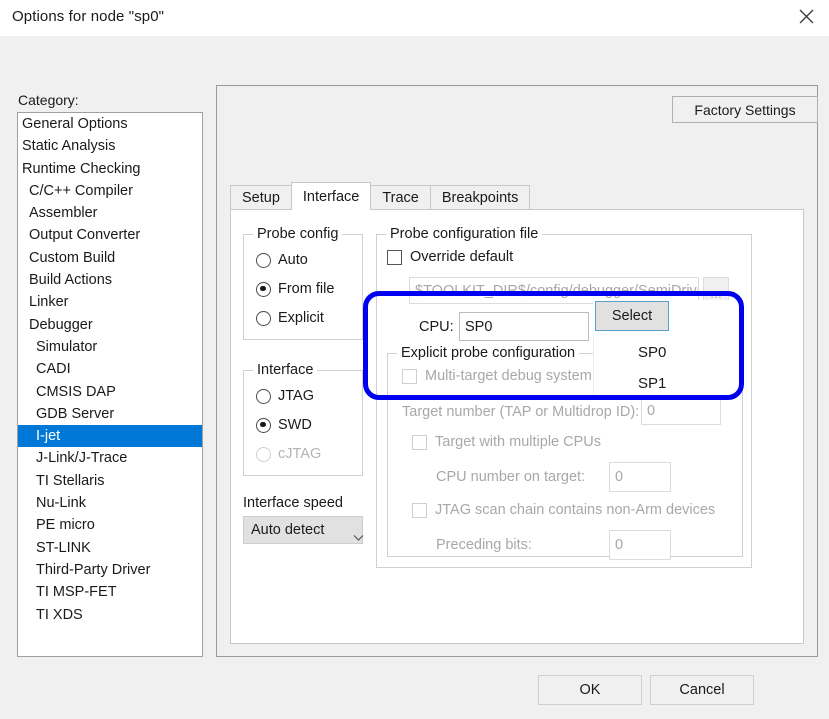 The height and width of the screenshot is (719, 829). Describe the element at coordinates (110, 213) in the screenshot. I see `sidebar-item-assembler: Assembler` at that location.